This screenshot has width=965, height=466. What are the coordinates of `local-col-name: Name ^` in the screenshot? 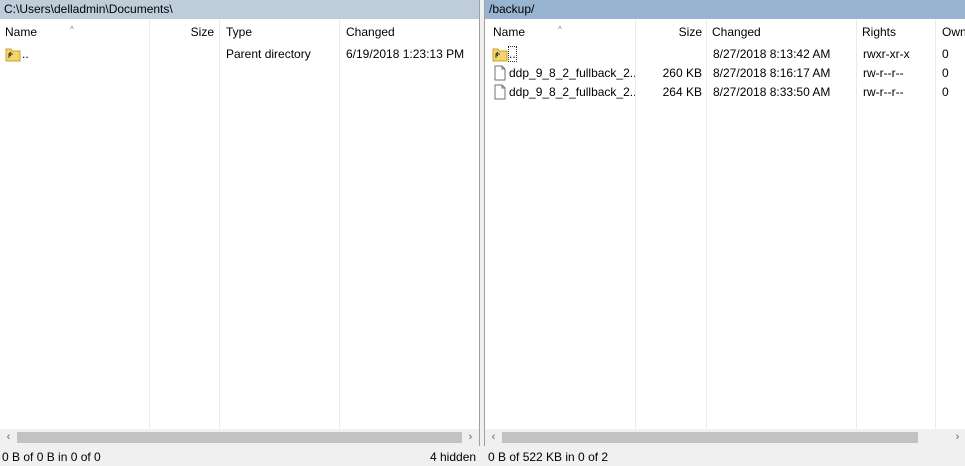 It's located at (74, 32).